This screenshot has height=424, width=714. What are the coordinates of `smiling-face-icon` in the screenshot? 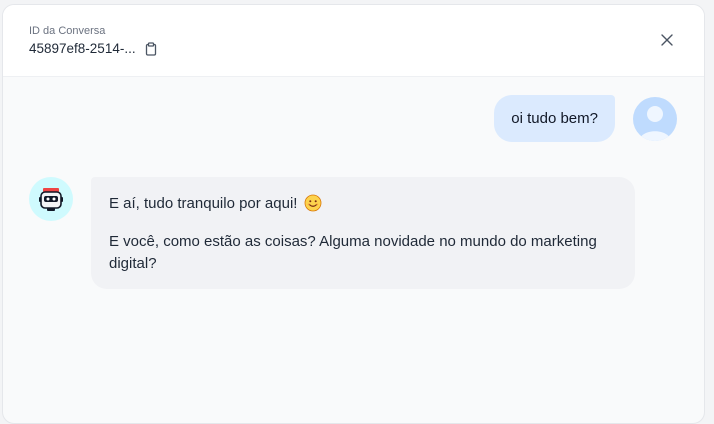 It's located at (313, 206).